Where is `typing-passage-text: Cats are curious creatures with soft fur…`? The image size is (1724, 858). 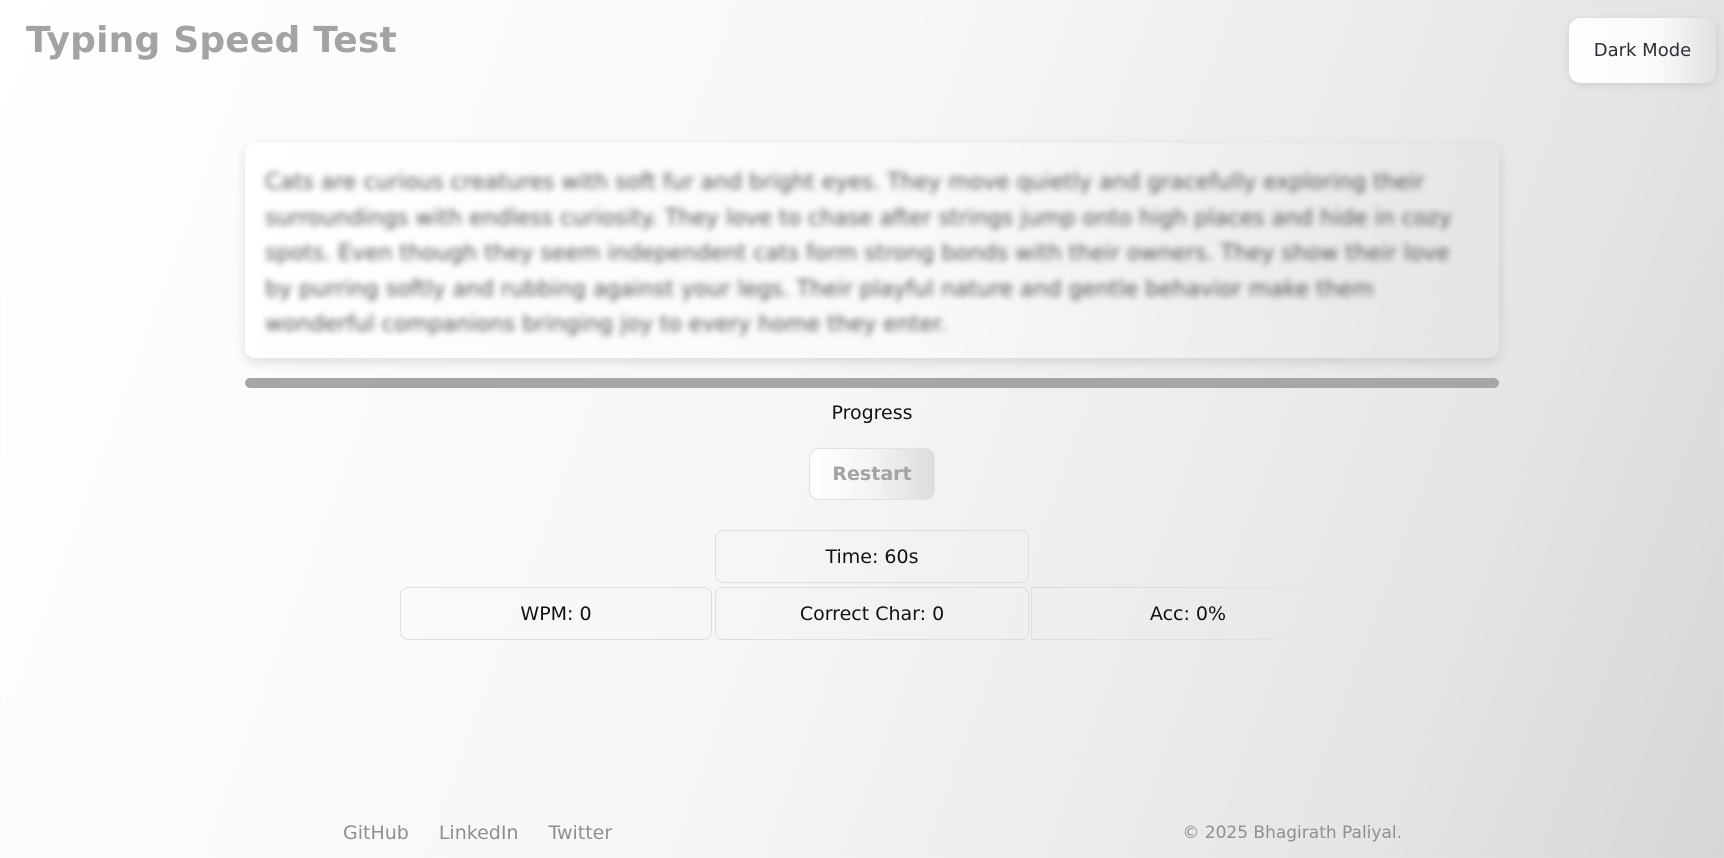
typing-passage-text: Cats are curious creatures with soft fur… is located at coordinates (858, 253).